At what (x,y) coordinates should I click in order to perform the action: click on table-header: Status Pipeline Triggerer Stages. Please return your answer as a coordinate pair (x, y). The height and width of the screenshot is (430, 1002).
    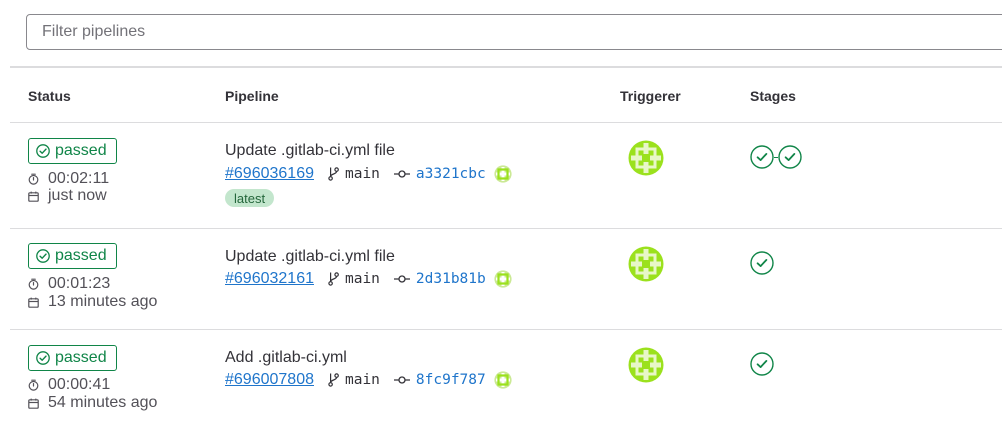
    Looking at the image, I should click on (501, 95).